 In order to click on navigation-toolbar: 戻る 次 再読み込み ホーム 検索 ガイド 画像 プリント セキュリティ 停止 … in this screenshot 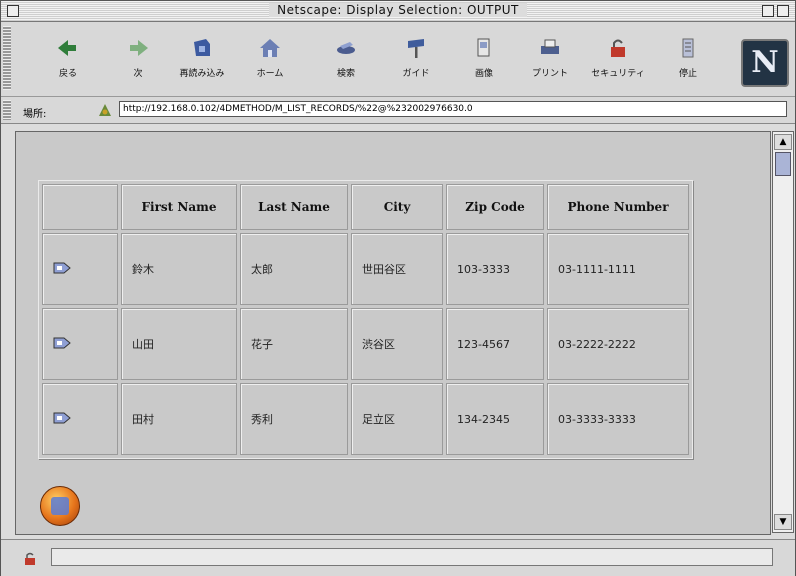, I will do `click(398, 59)`.